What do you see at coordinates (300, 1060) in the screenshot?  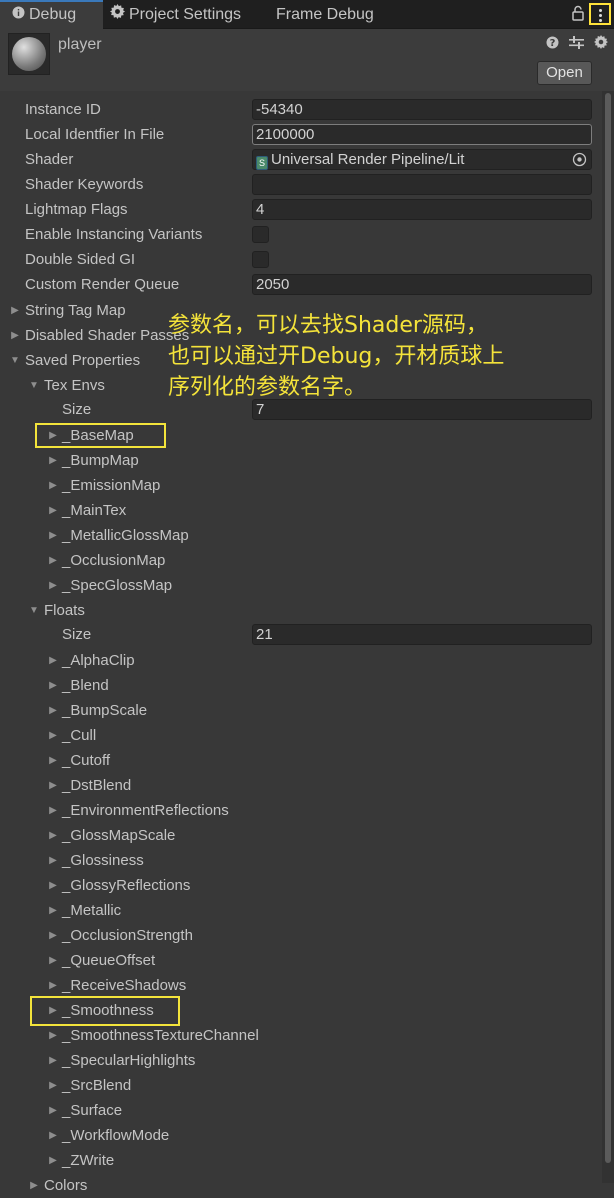 I see `float-item: ▶ _SpecularHighlights` at bounding box center [300, 1060].